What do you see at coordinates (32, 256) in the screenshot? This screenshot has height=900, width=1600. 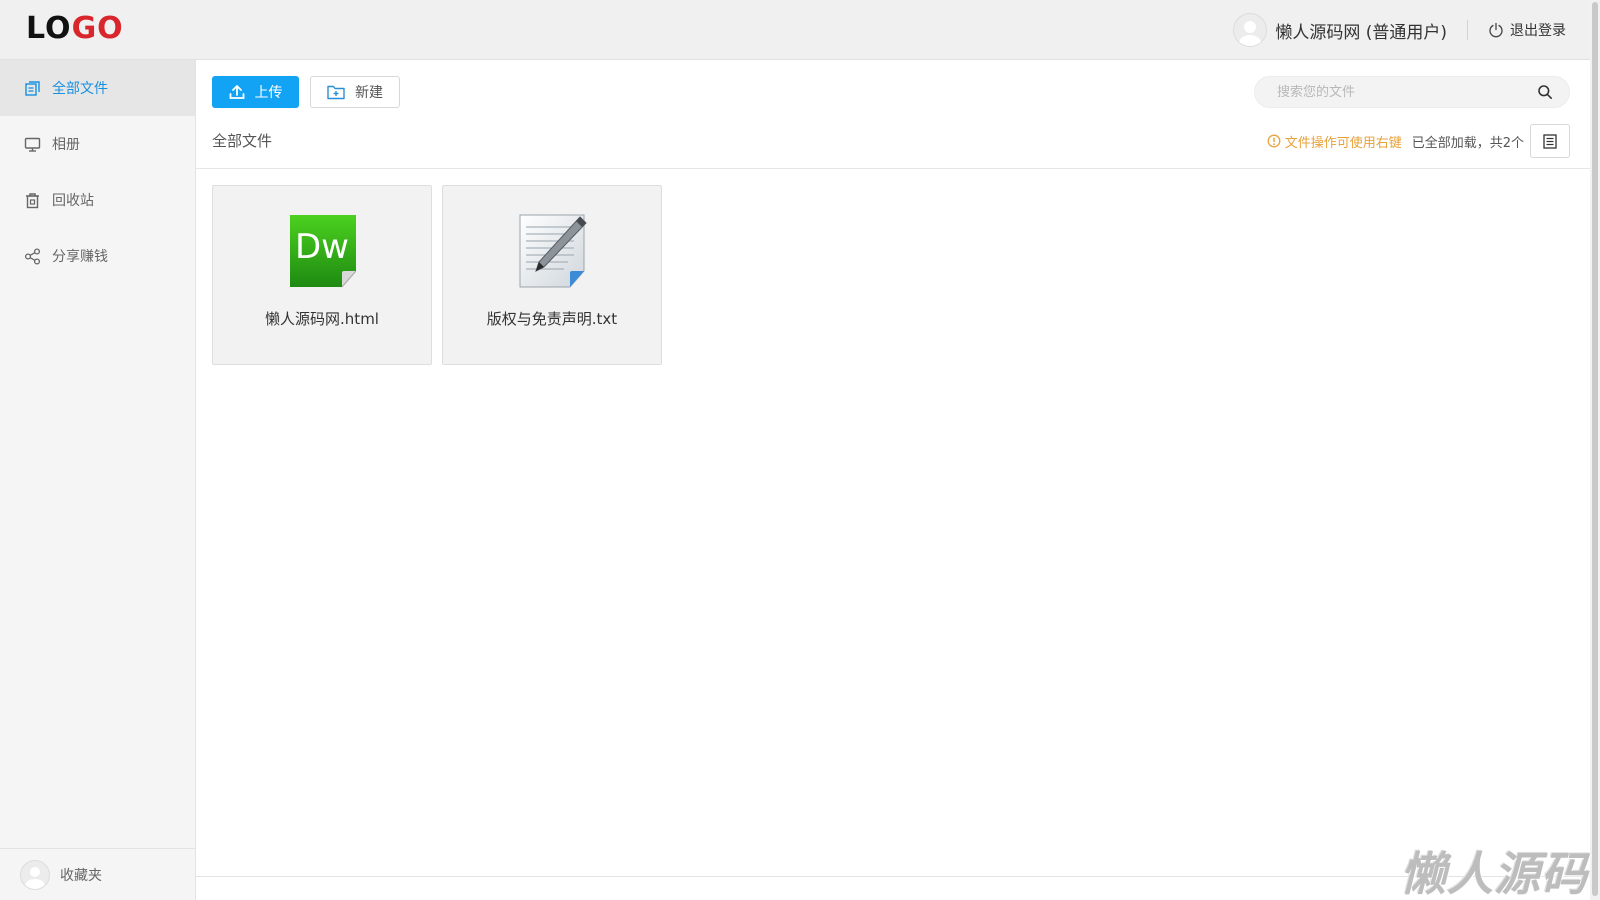 I see `share-icon` at bounding box center [32, 256].